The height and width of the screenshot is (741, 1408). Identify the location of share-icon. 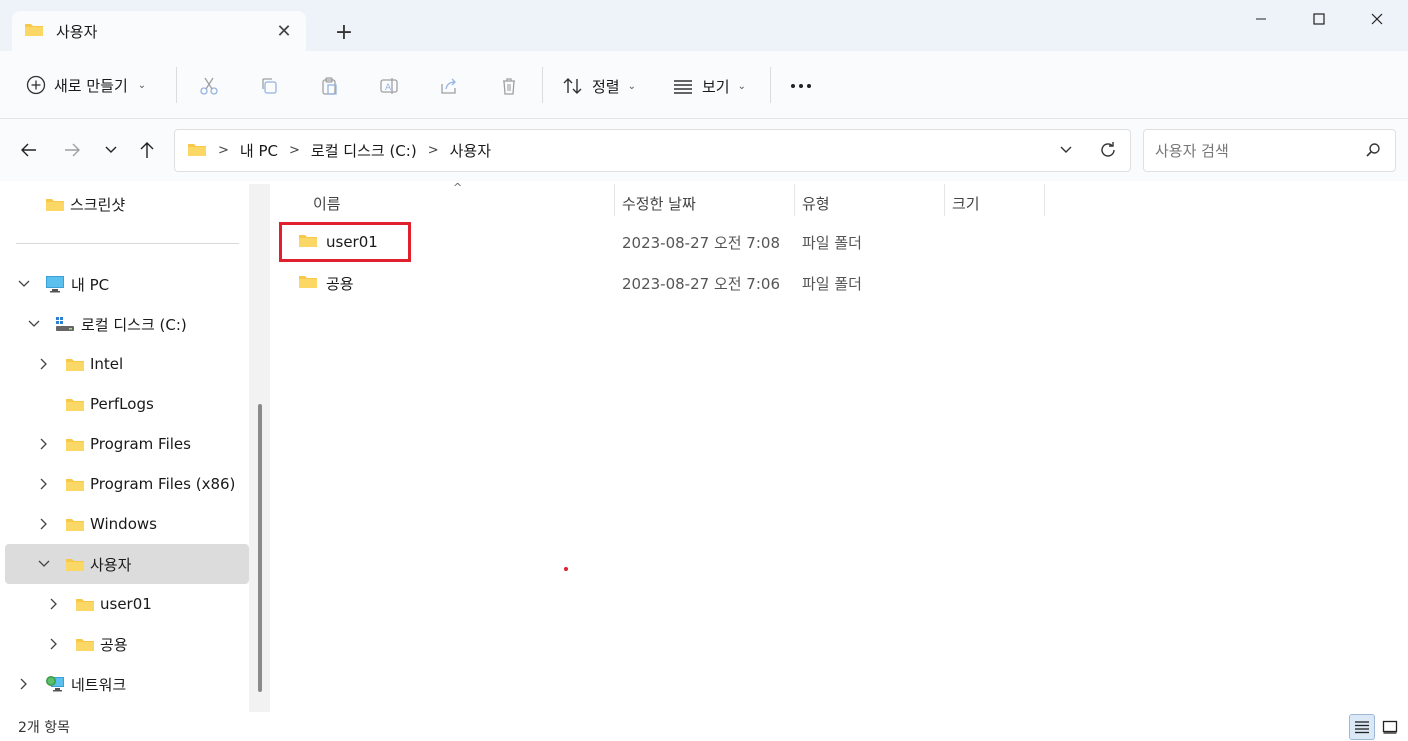
(449, 86).